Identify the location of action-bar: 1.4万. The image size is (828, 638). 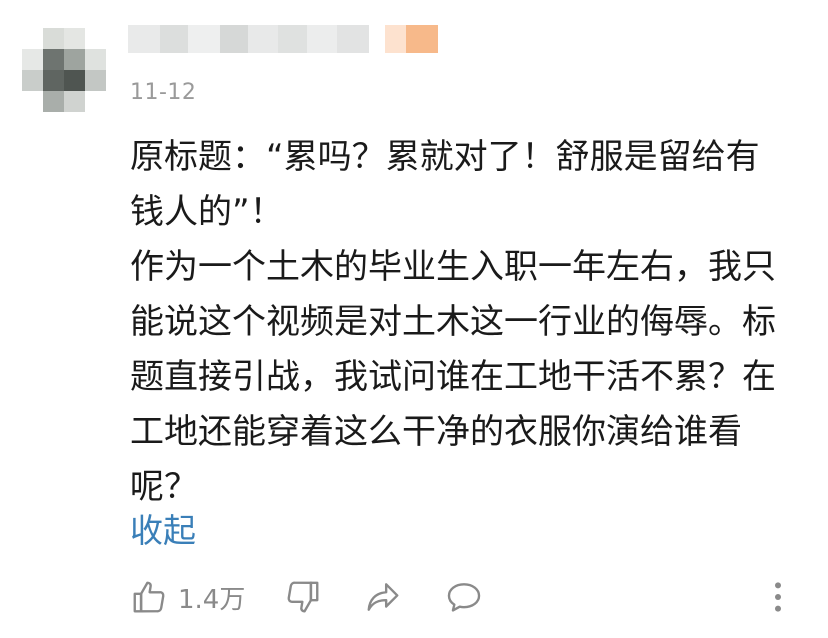
(470, 597).